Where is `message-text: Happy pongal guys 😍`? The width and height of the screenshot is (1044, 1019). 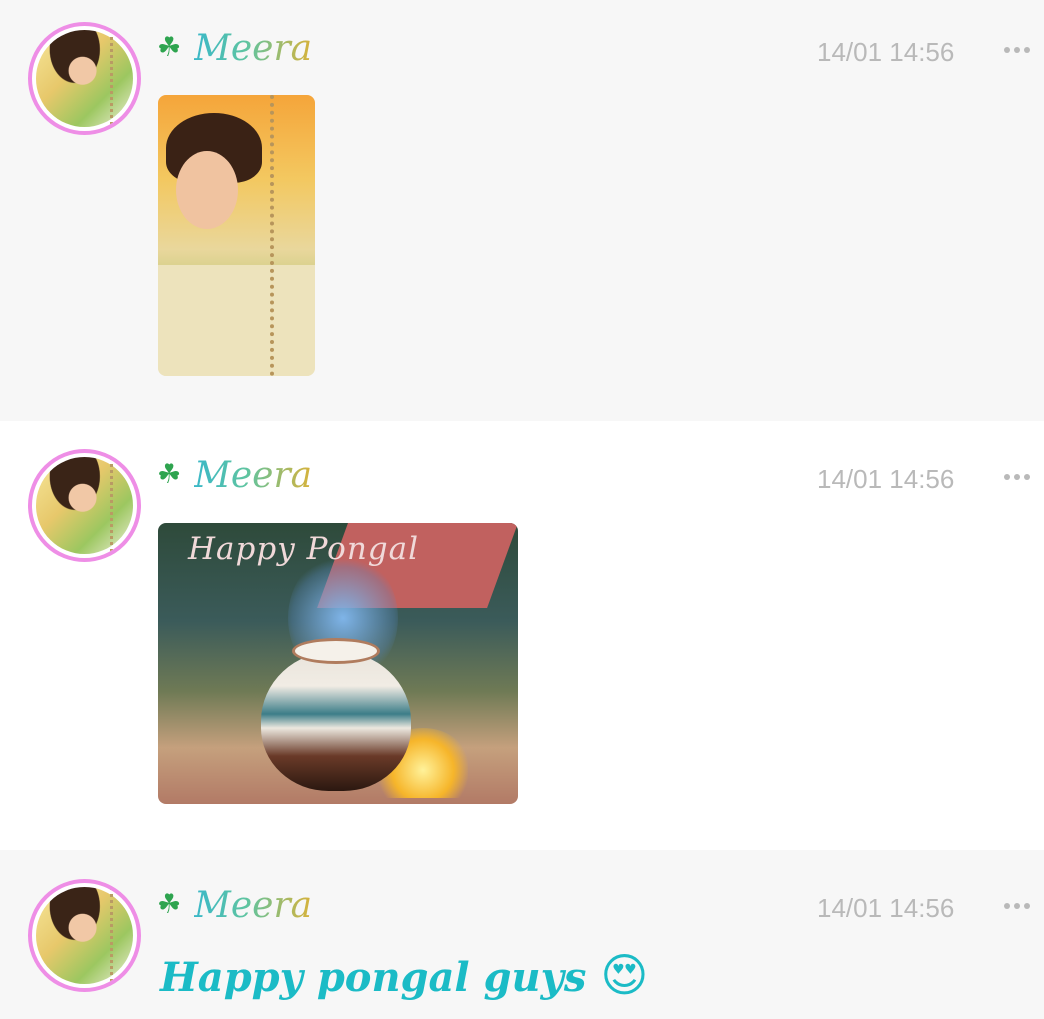 message-text: Happy pongal guys 😍 is located at coordinates (404, 975).